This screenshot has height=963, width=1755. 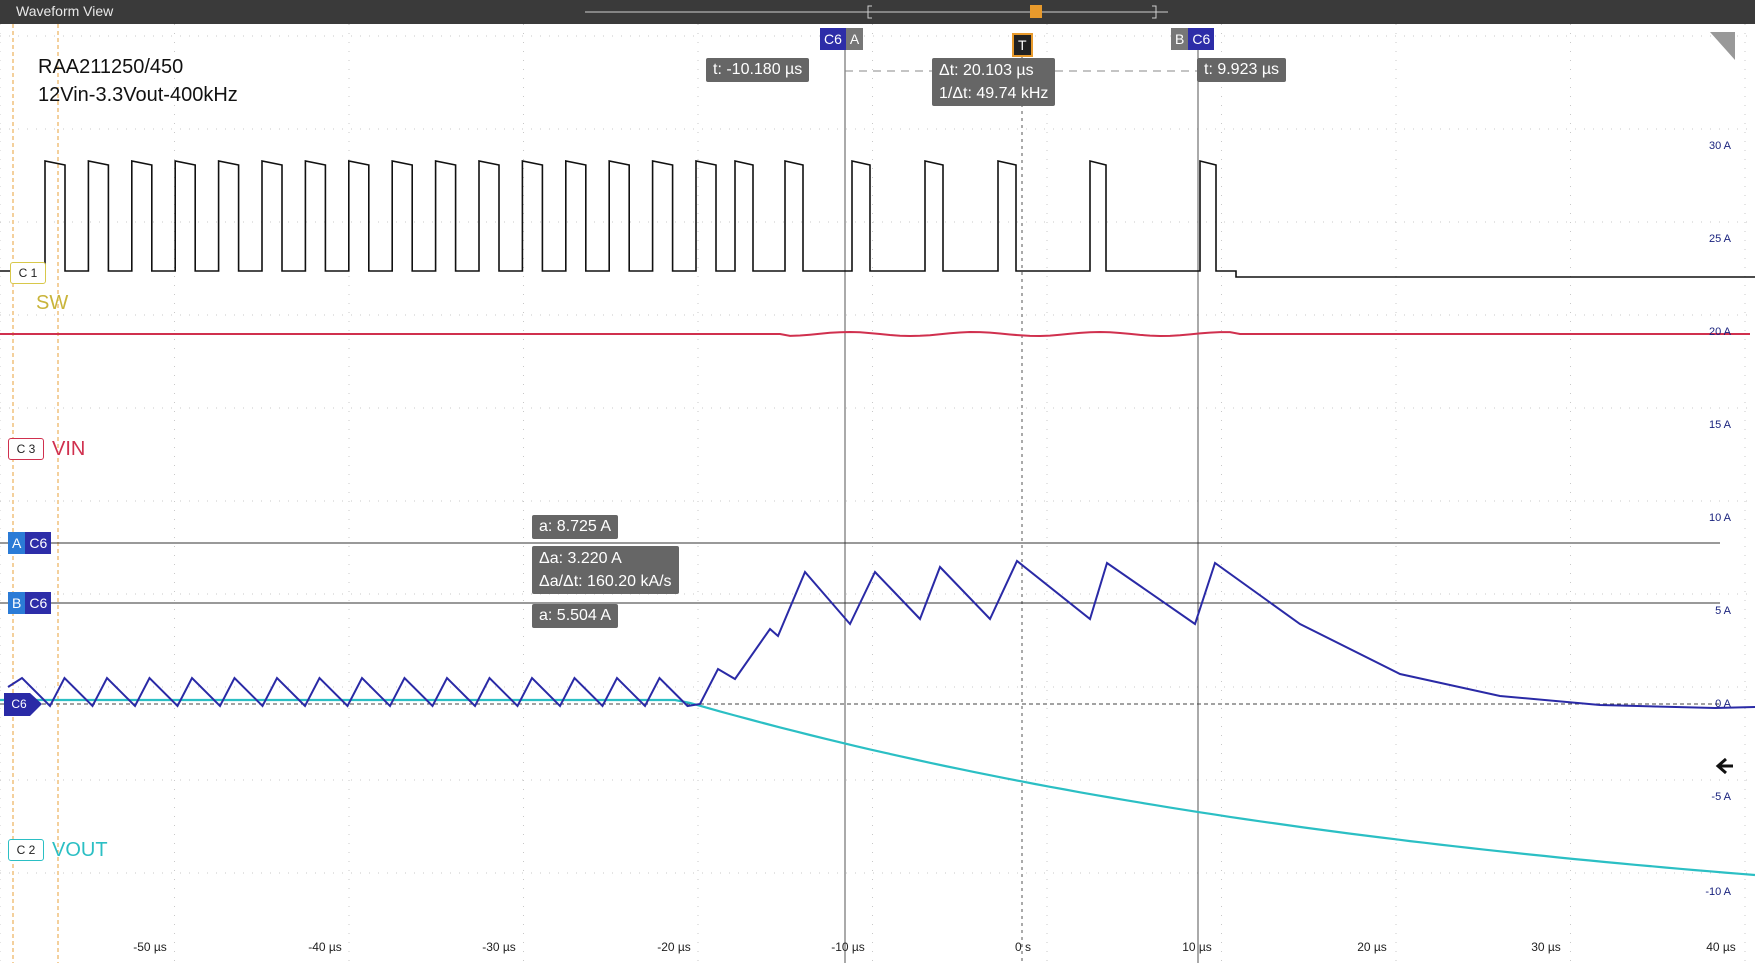 I want to click on zoom-corner-icon, so click(x=1722, y=46).